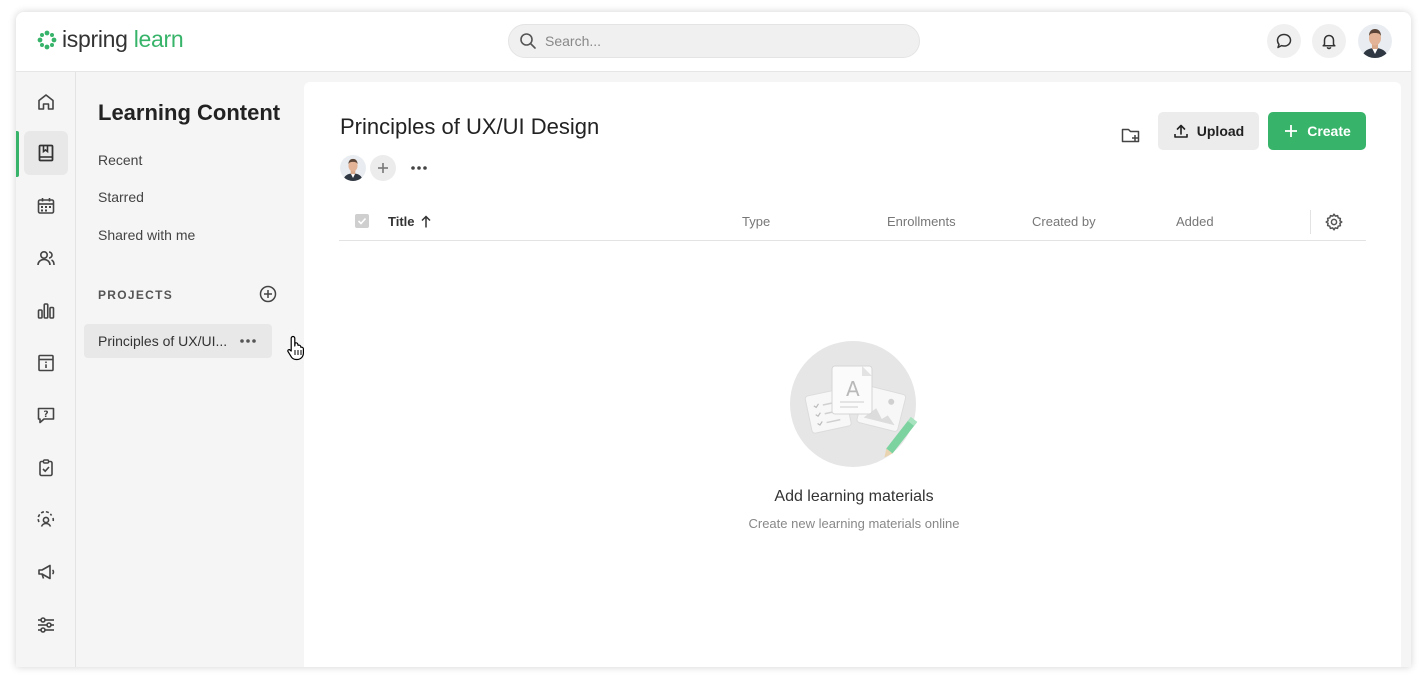  I want to click on gear-icon, so click(1334, 222).